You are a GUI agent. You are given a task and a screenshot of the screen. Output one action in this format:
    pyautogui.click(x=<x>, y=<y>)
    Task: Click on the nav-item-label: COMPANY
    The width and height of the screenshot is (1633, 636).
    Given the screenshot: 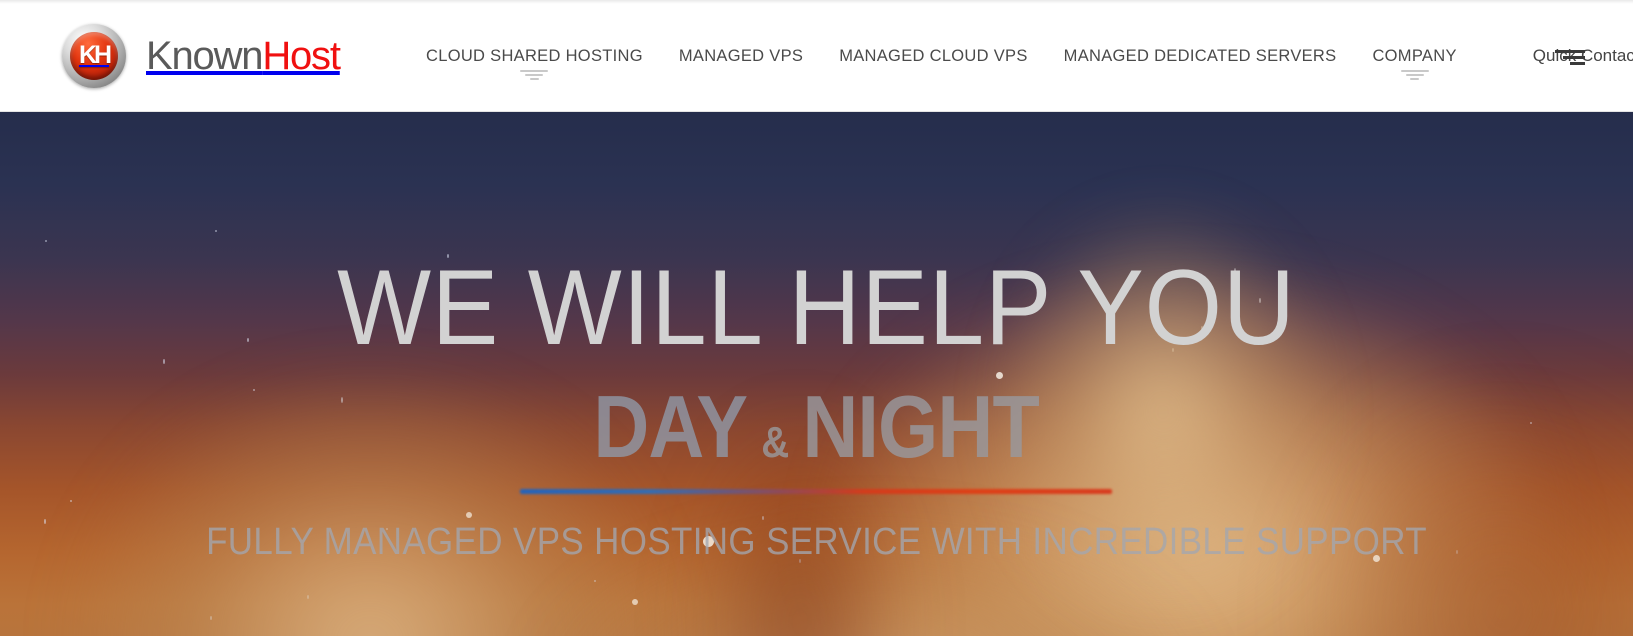 What is the action you would take?
    pyautogui.click(x=1414, y=55)
    